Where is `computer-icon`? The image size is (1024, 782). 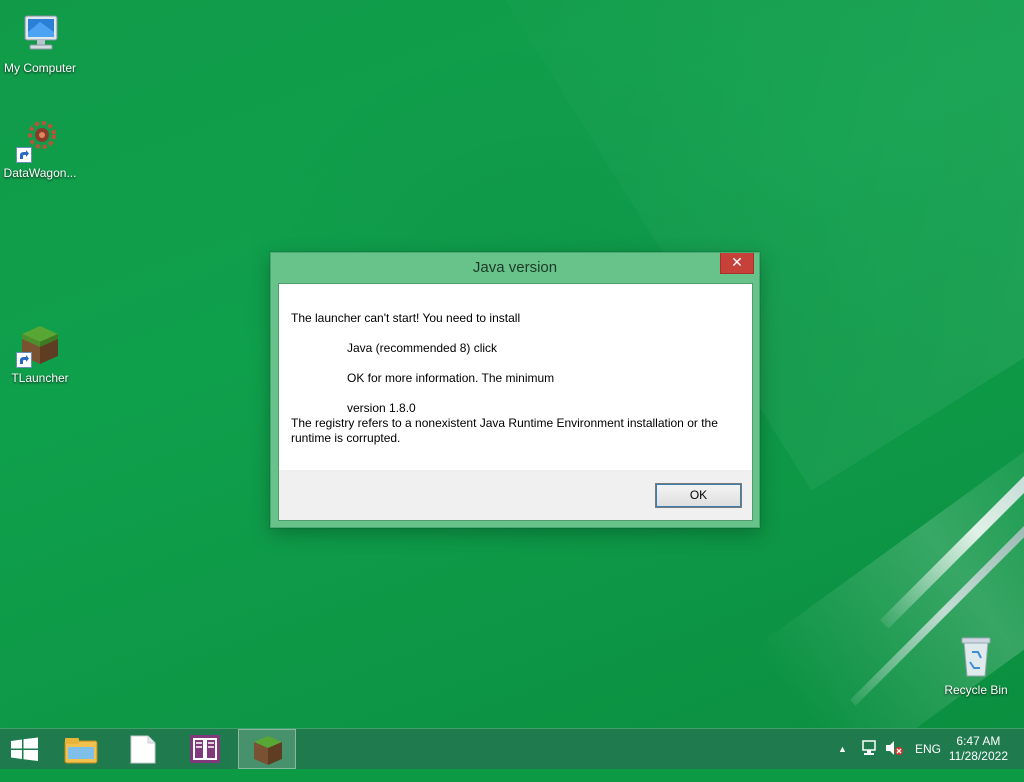
computer-icon is located at coordinates (40, 34).